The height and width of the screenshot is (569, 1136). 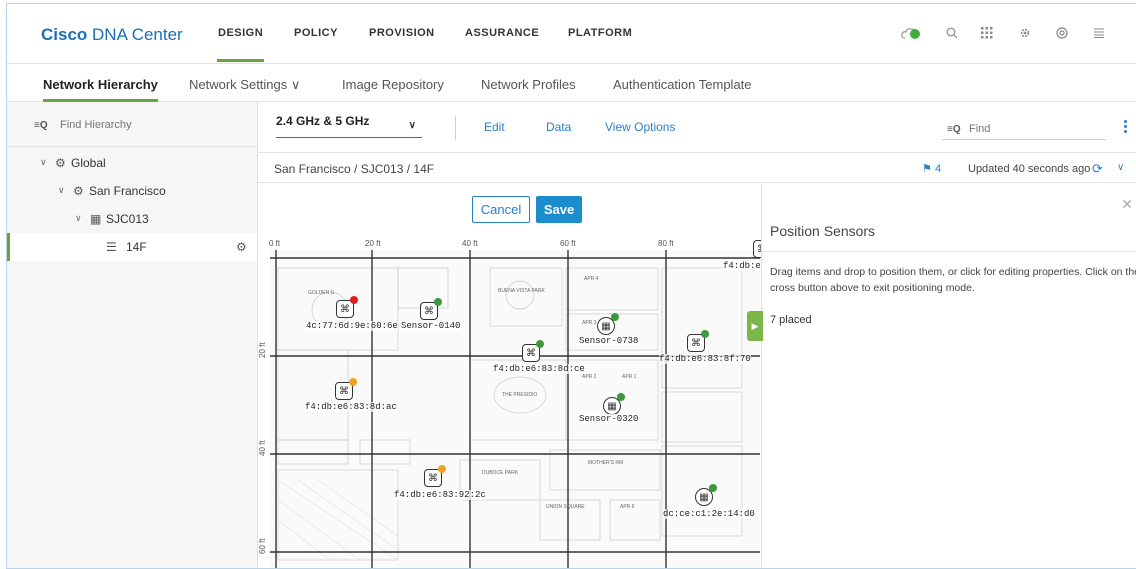 I want to click on sensor-label: Sensor-0320, so click(x=609, y=419).